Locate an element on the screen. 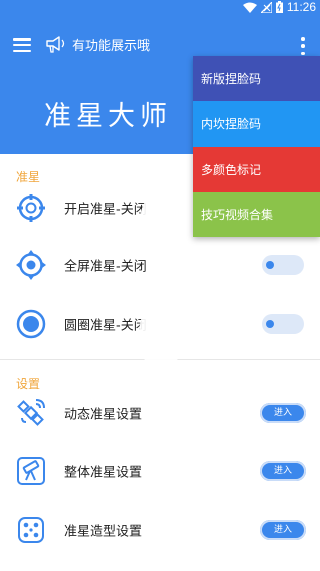 The width and height of the screenshot is (320, 571). menu-item-new-face-code: 新版捏脸码 is located at coordinates (256, 79).